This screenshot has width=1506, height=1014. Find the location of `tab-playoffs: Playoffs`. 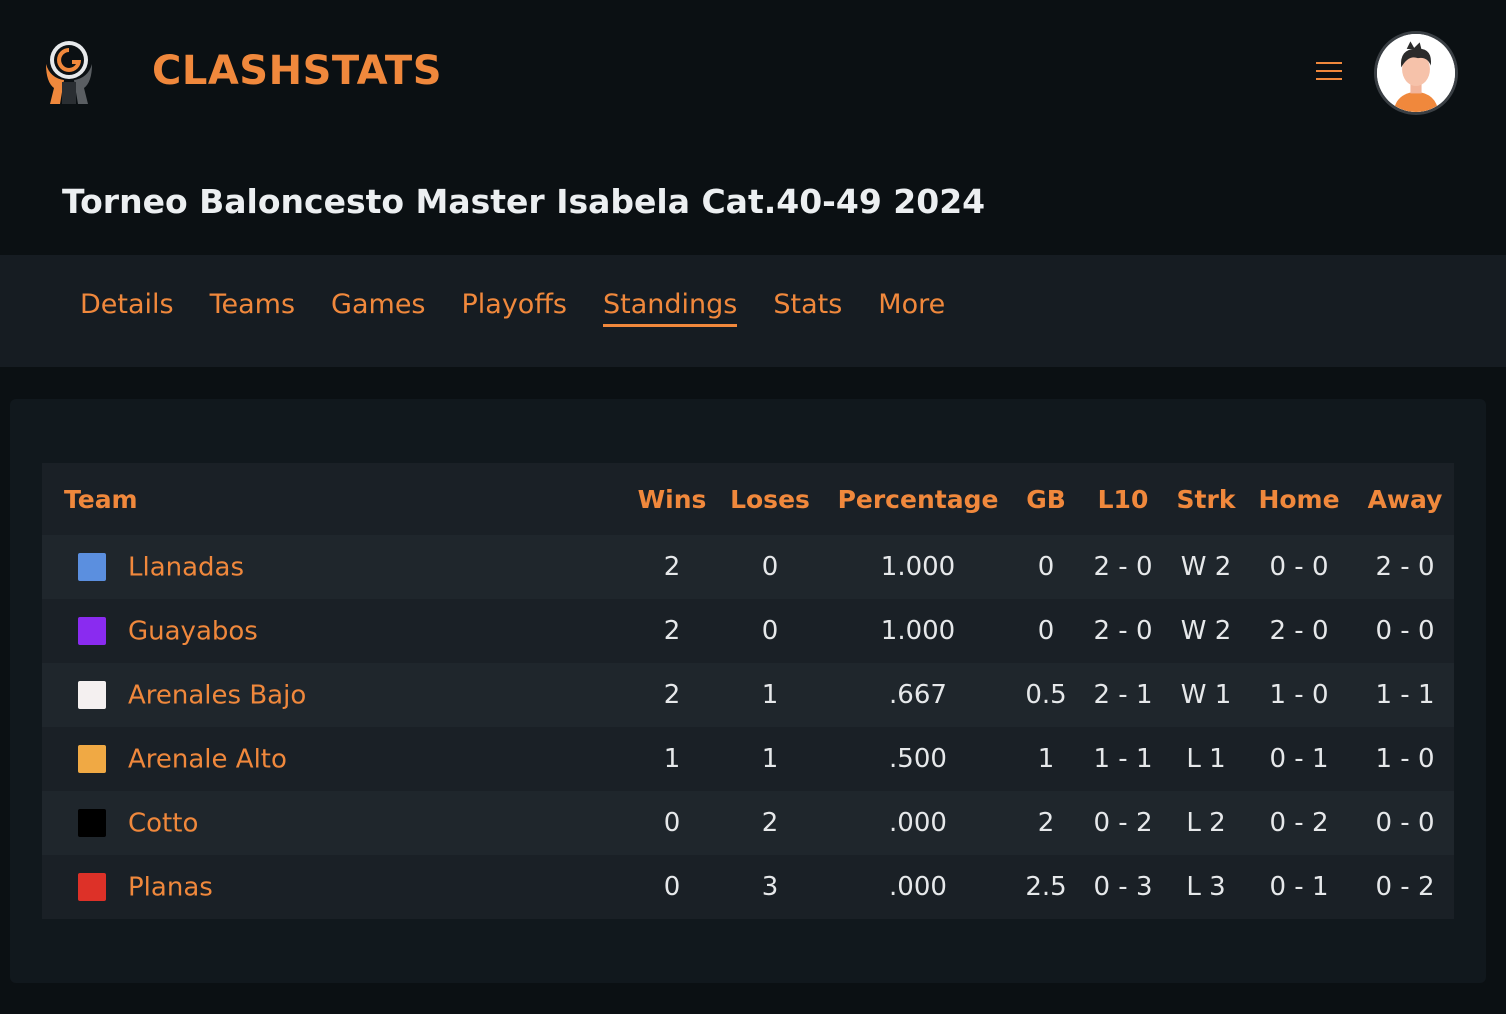

tab-playoffs: Playoffs is located at coordinates (515, 308).